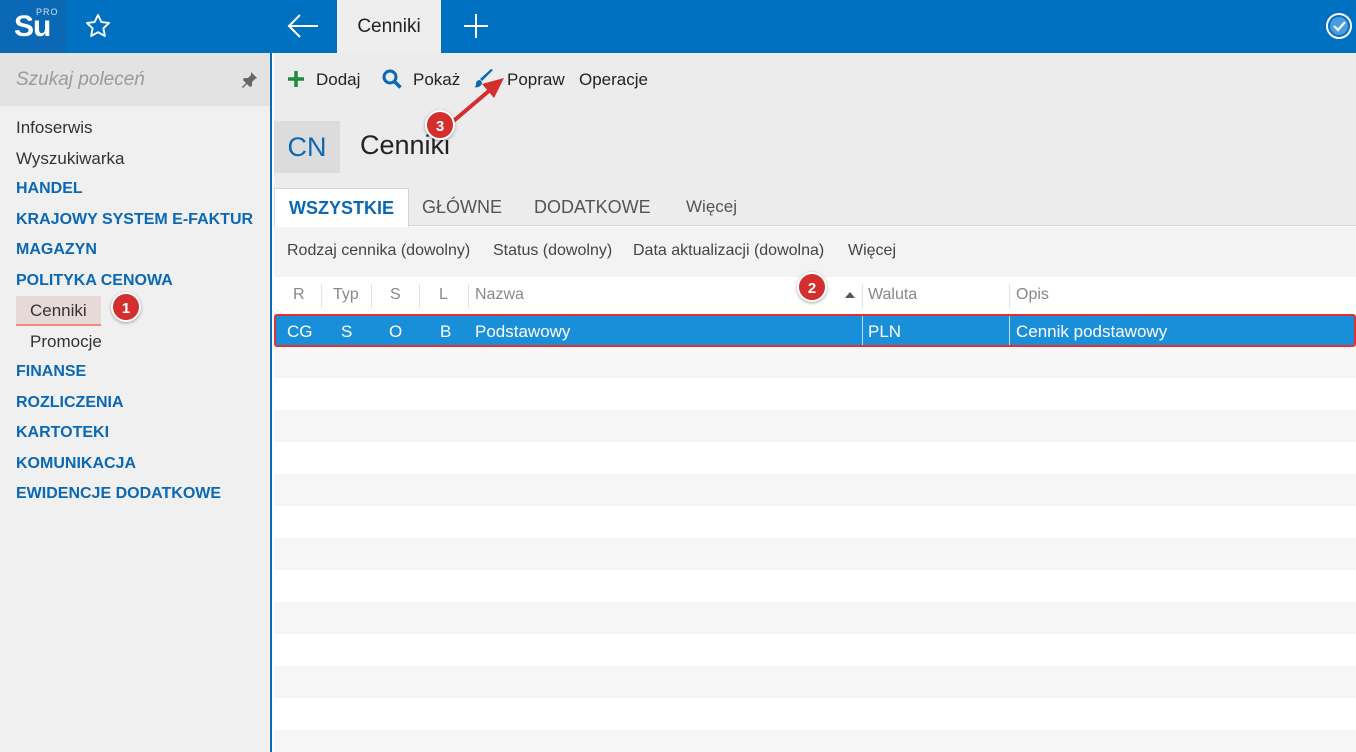 This screenshot has height=752, width=1356. What do you see at coordinates (135, 372) in the screenshot?
I see `sidebar-item-finanse: FINANSE` at bounding box center [135, 372].